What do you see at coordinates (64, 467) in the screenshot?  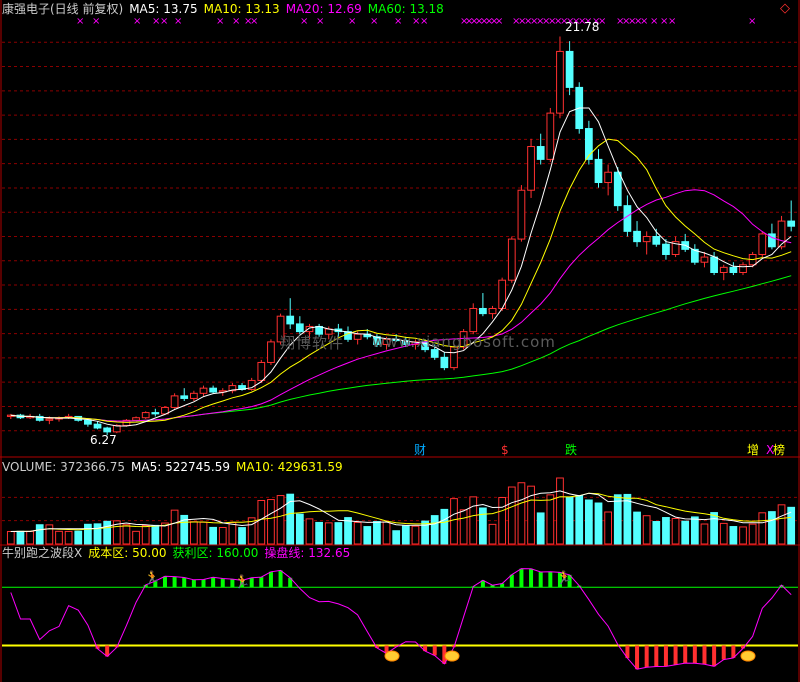 I see `volume-legend: VOLUME: 372366.75` at bounding box center [64, 467].